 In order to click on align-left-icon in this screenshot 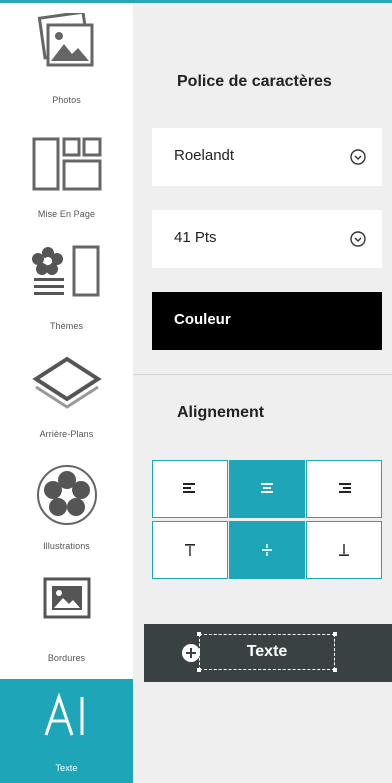, I will do `click(189, 488)`.